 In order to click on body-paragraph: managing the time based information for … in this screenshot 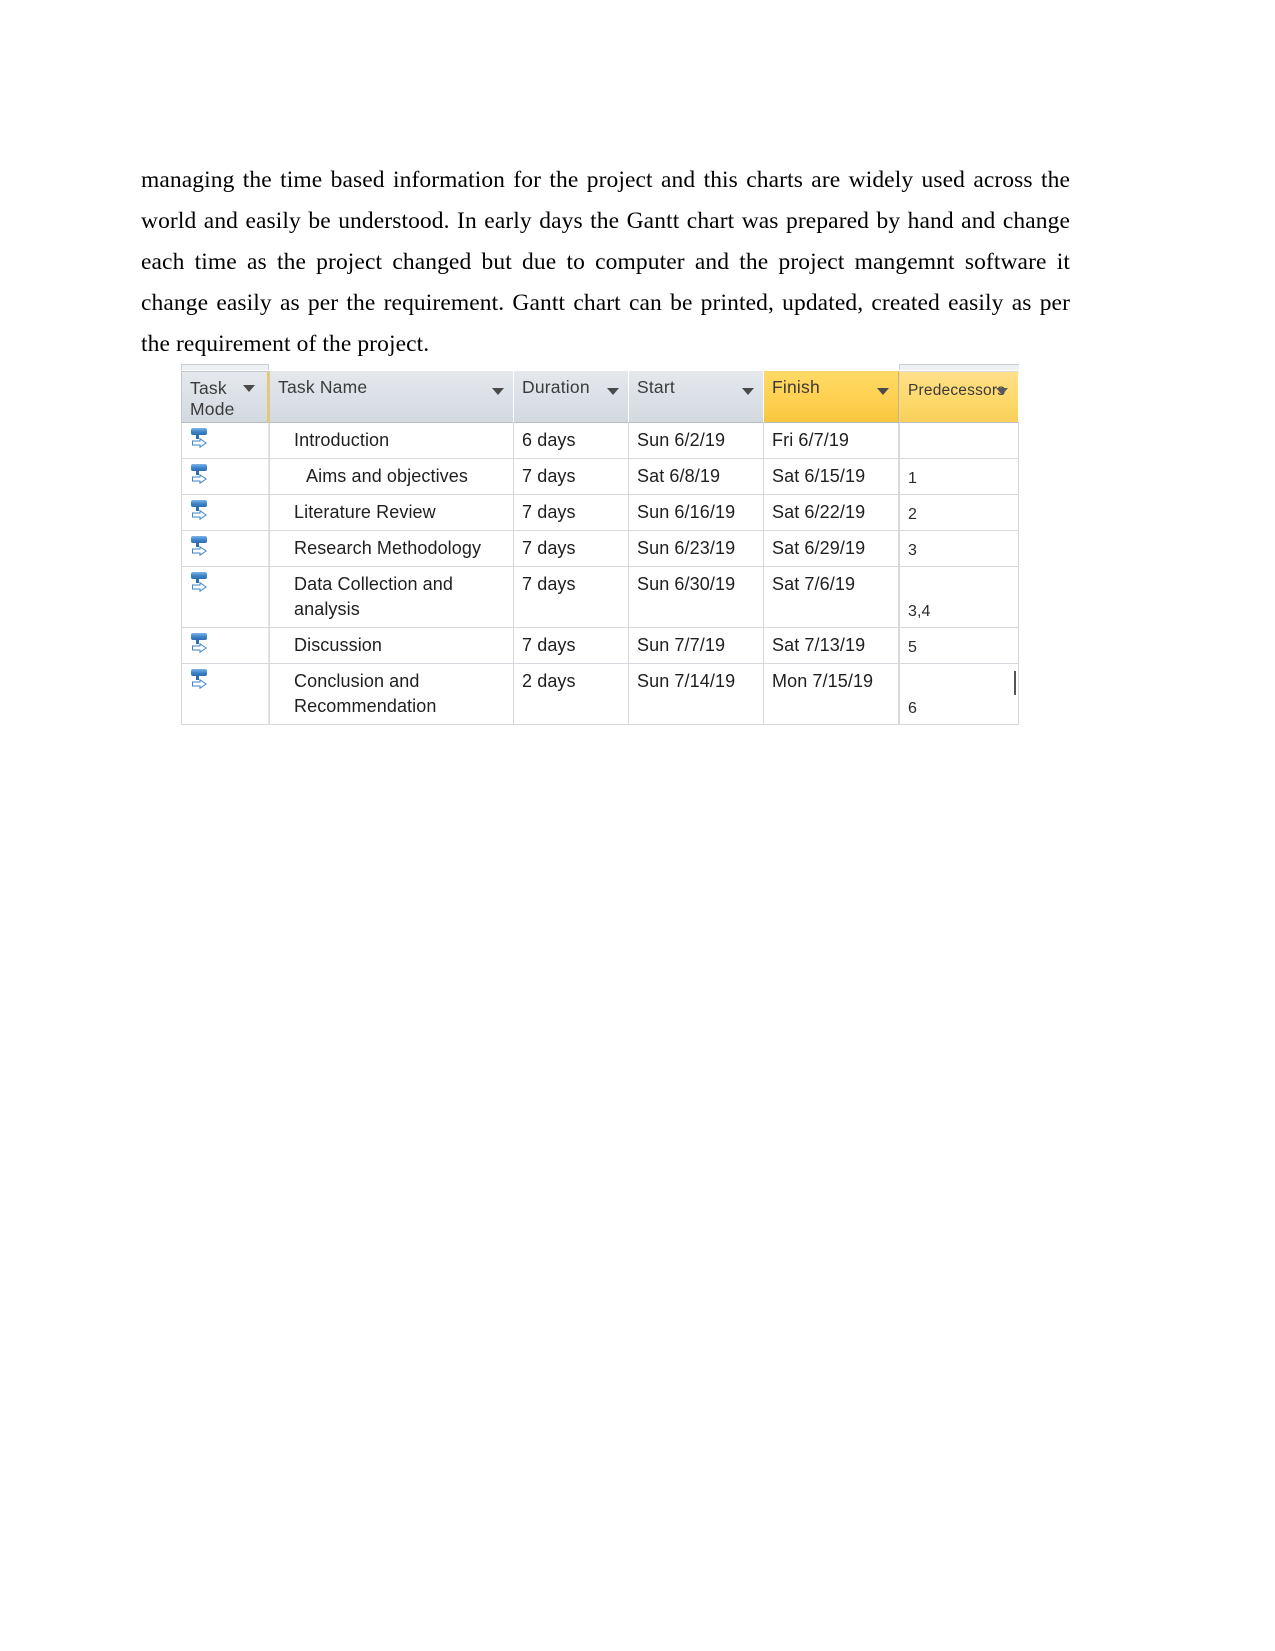, I will do `click(605, 261)`.